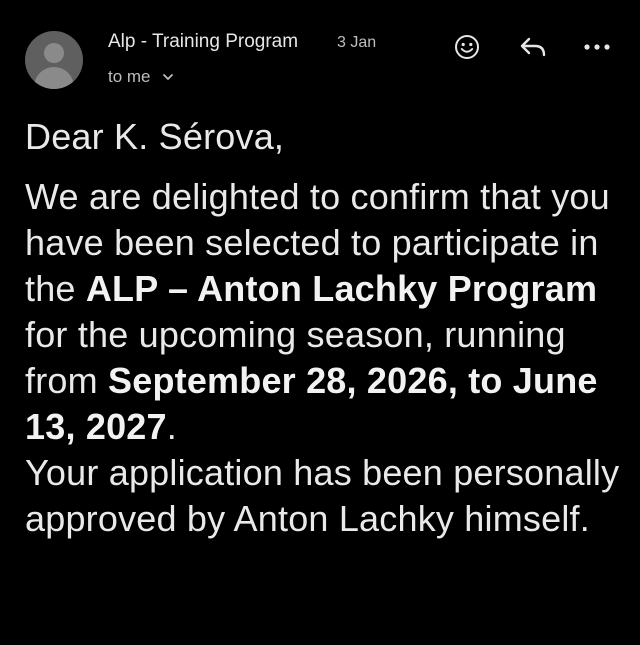 The image size is (640, 645). What do you see at coordinates (357, 42) in the screenshot?
I see `email-date: 3 Jan` at bounding box center [357, 42].